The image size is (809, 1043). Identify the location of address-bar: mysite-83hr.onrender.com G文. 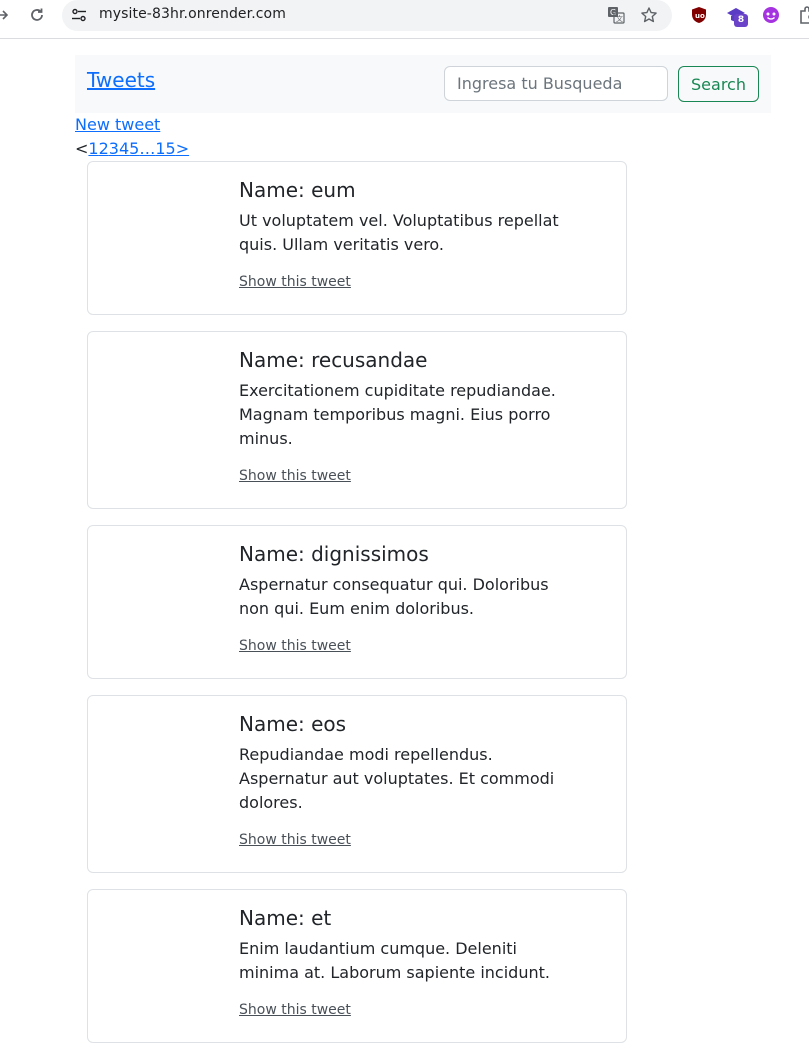
(367, 15).